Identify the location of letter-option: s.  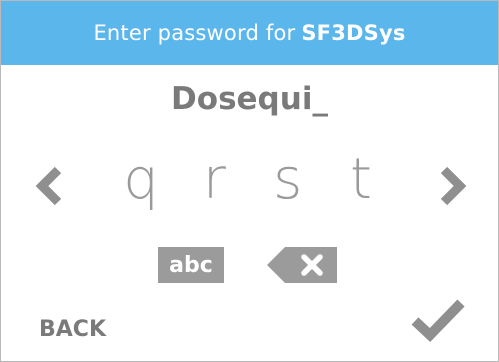
(288, 180).